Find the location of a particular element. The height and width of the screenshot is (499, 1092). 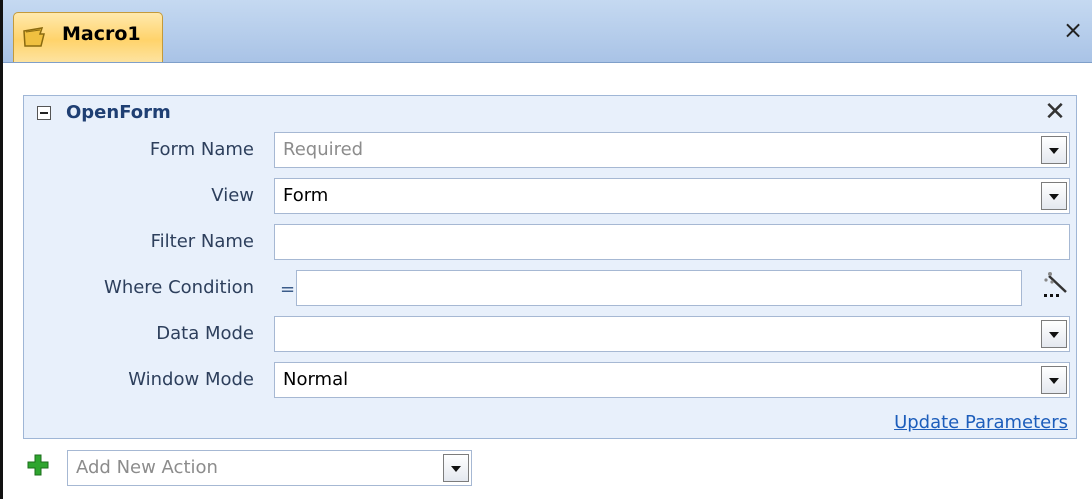

data-mode-label: Data Mode is located at coordinates (205, 333).